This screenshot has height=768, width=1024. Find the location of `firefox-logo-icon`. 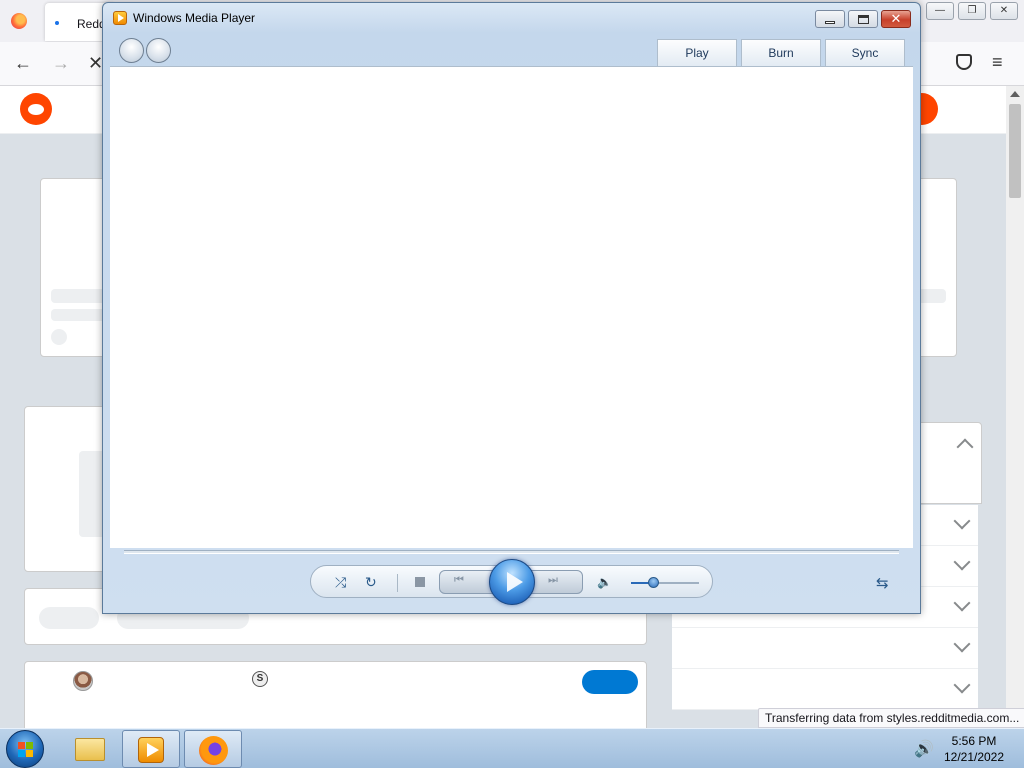

firefox-logo-icon is located at coordinates (19, 21).